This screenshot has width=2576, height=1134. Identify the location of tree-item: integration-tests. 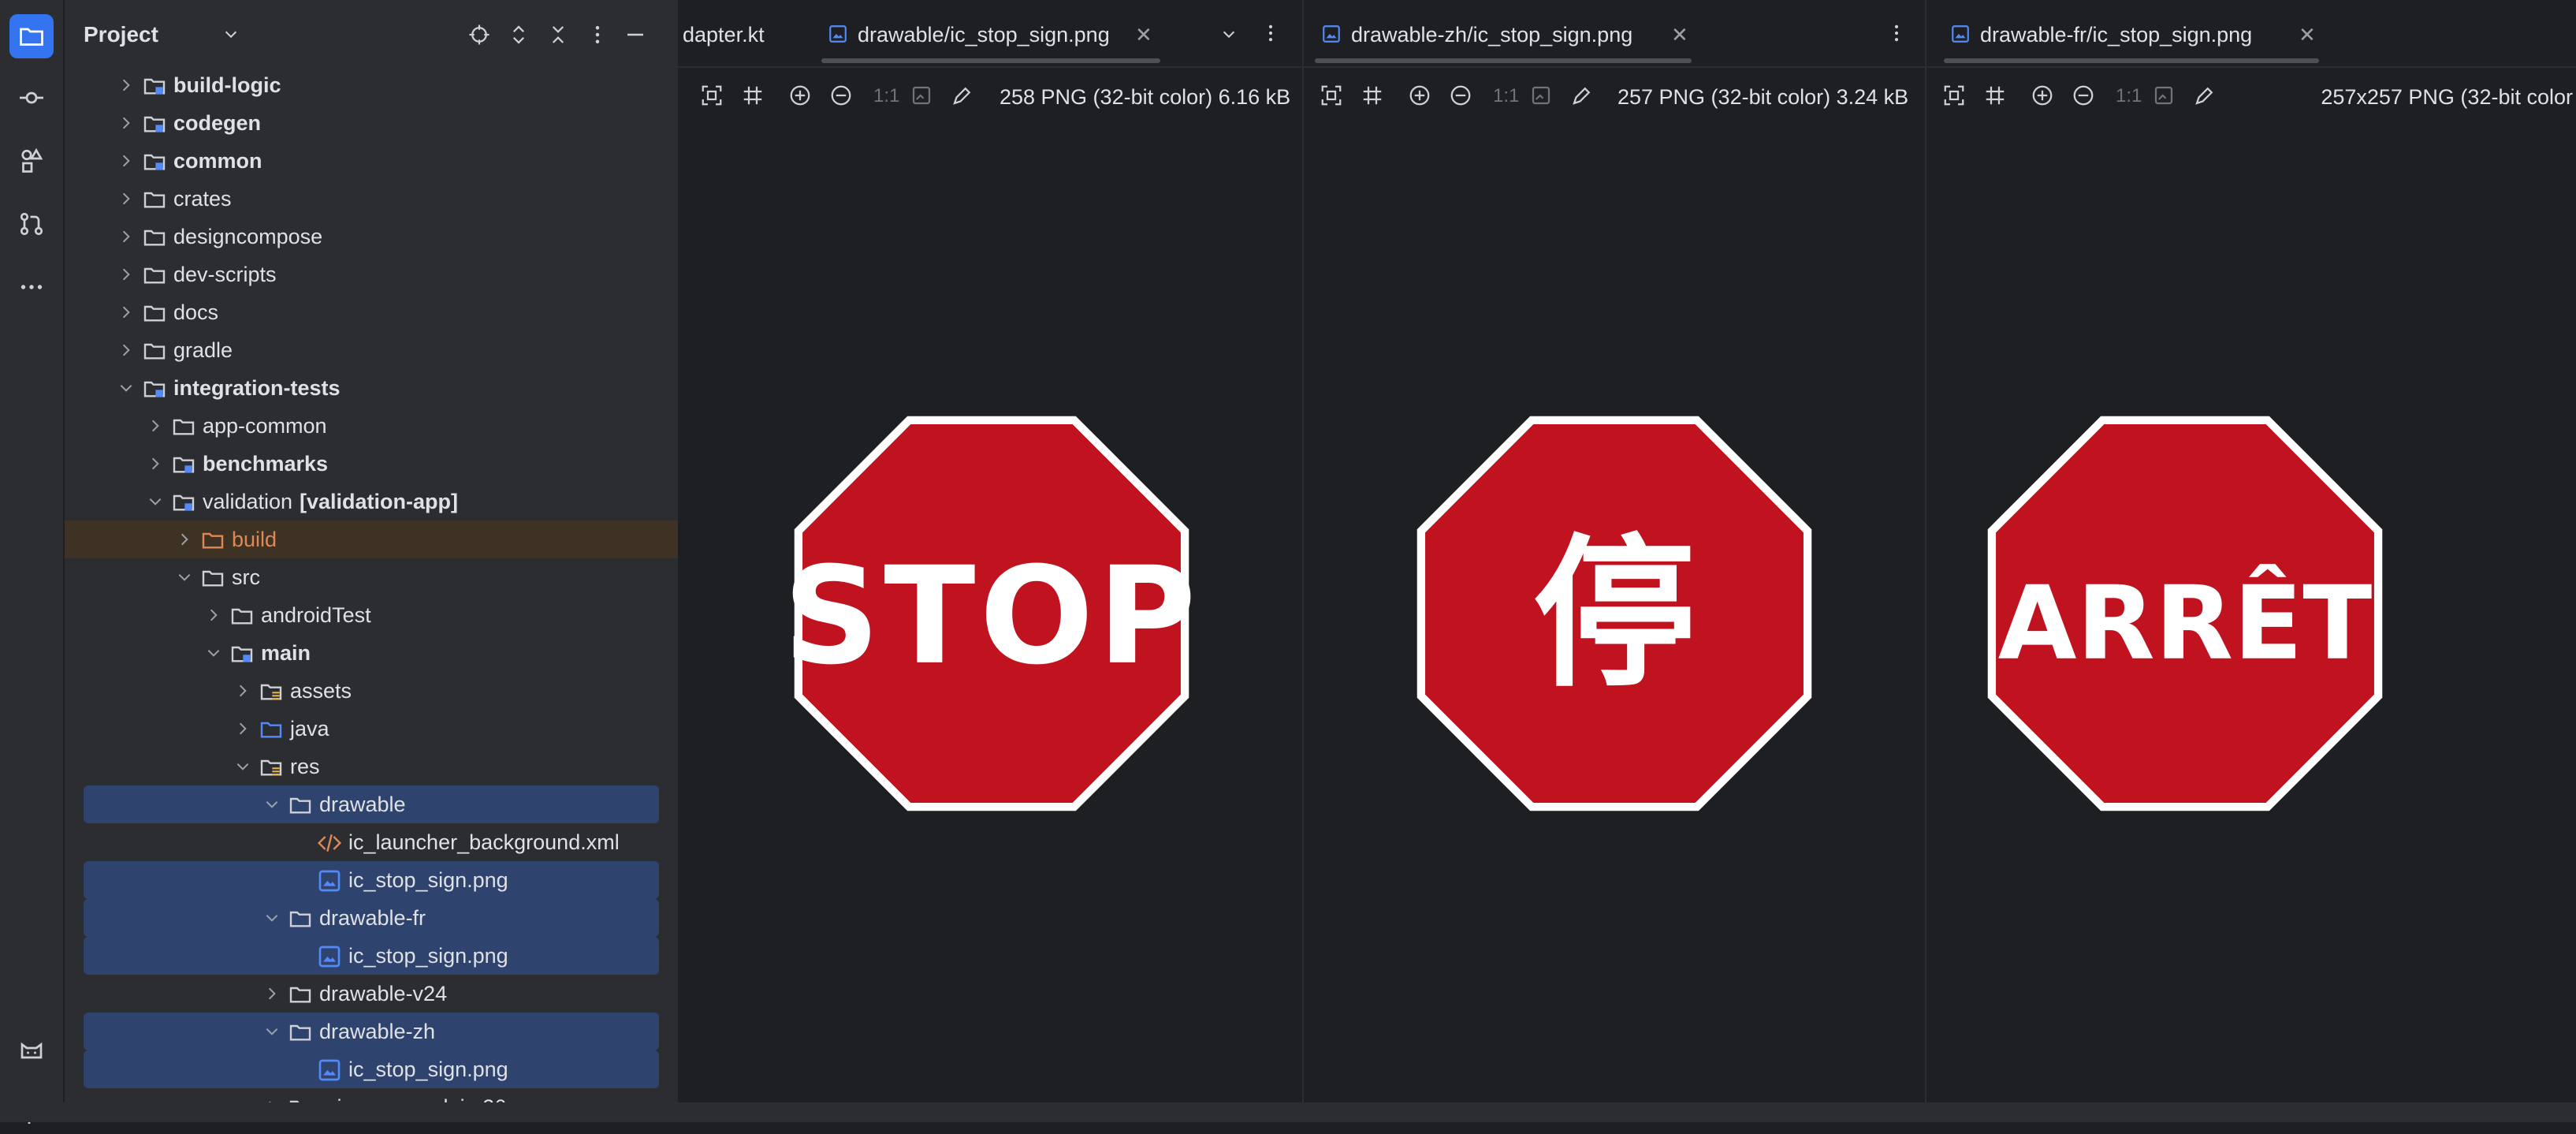
(371, 388).